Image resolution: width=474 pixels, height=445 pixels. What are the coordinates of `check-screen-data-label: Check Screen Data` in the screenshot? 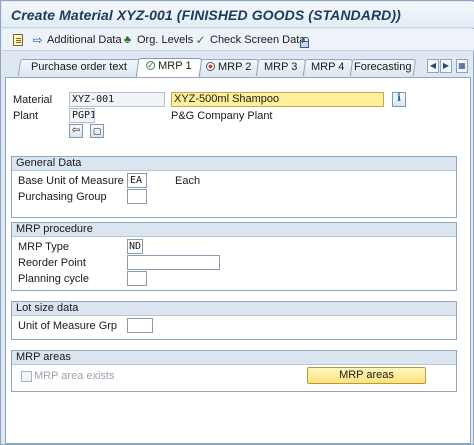 It's located at (258, 40).